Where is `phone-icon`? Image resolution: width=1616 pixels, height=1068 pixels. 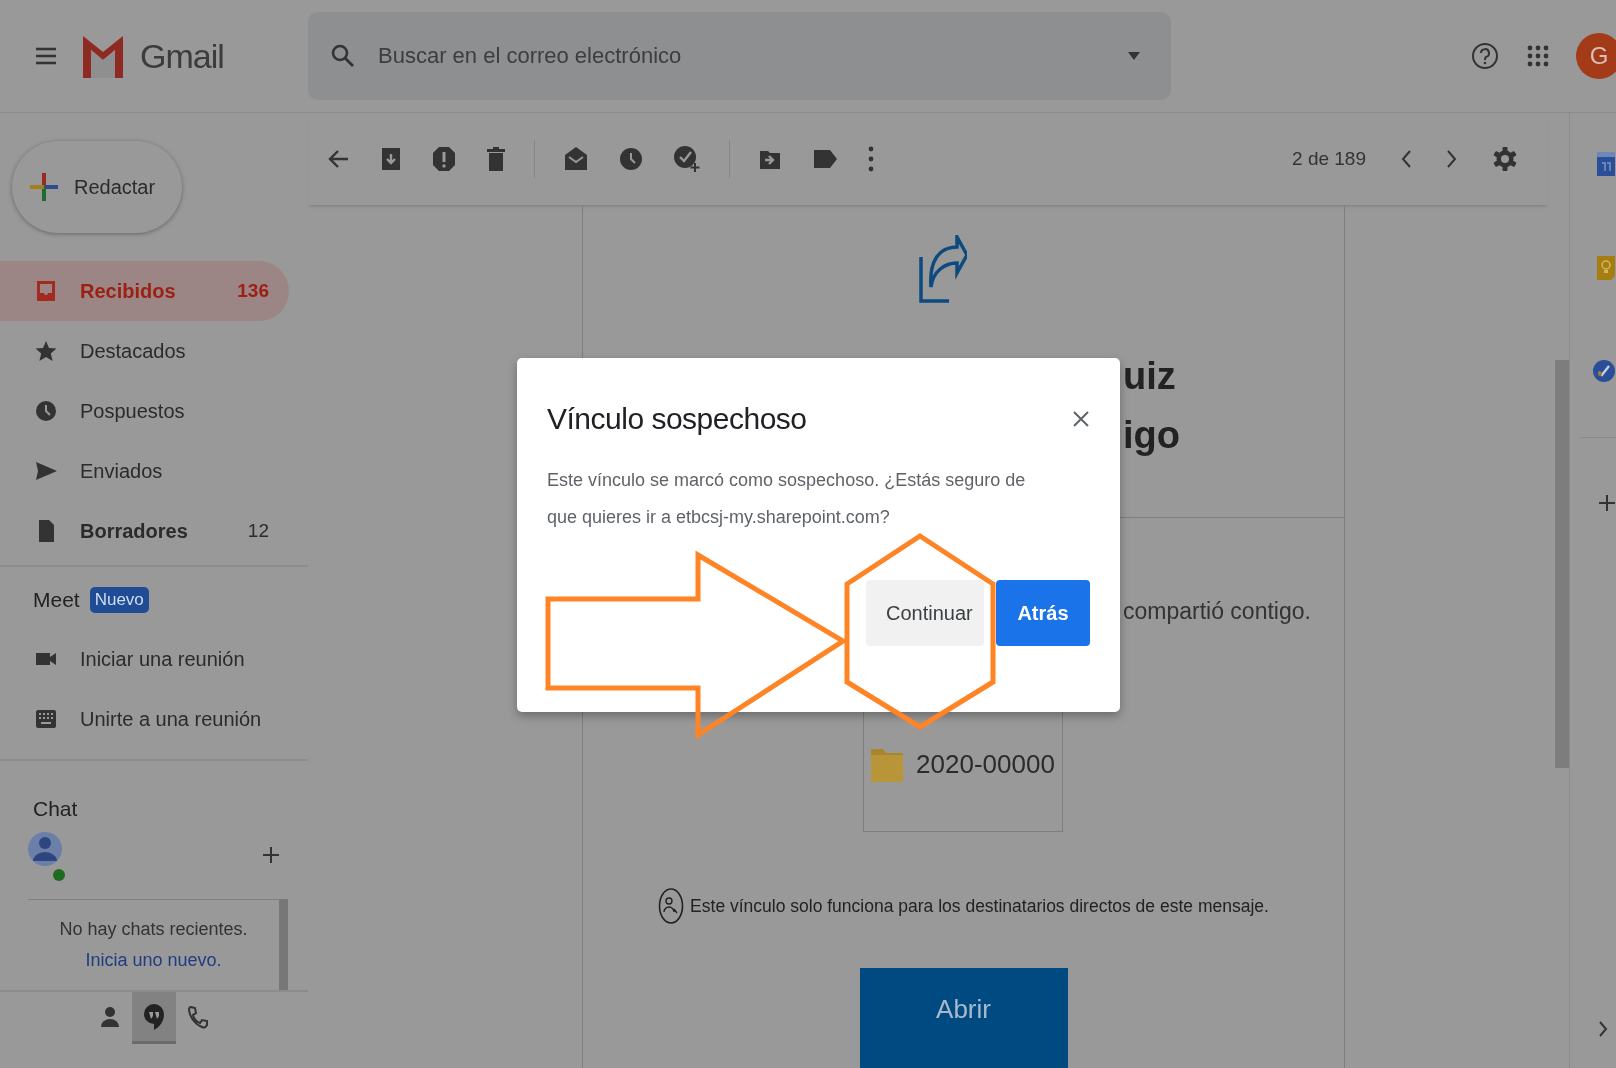
phone-icon is located at coordinates (198, 1016).